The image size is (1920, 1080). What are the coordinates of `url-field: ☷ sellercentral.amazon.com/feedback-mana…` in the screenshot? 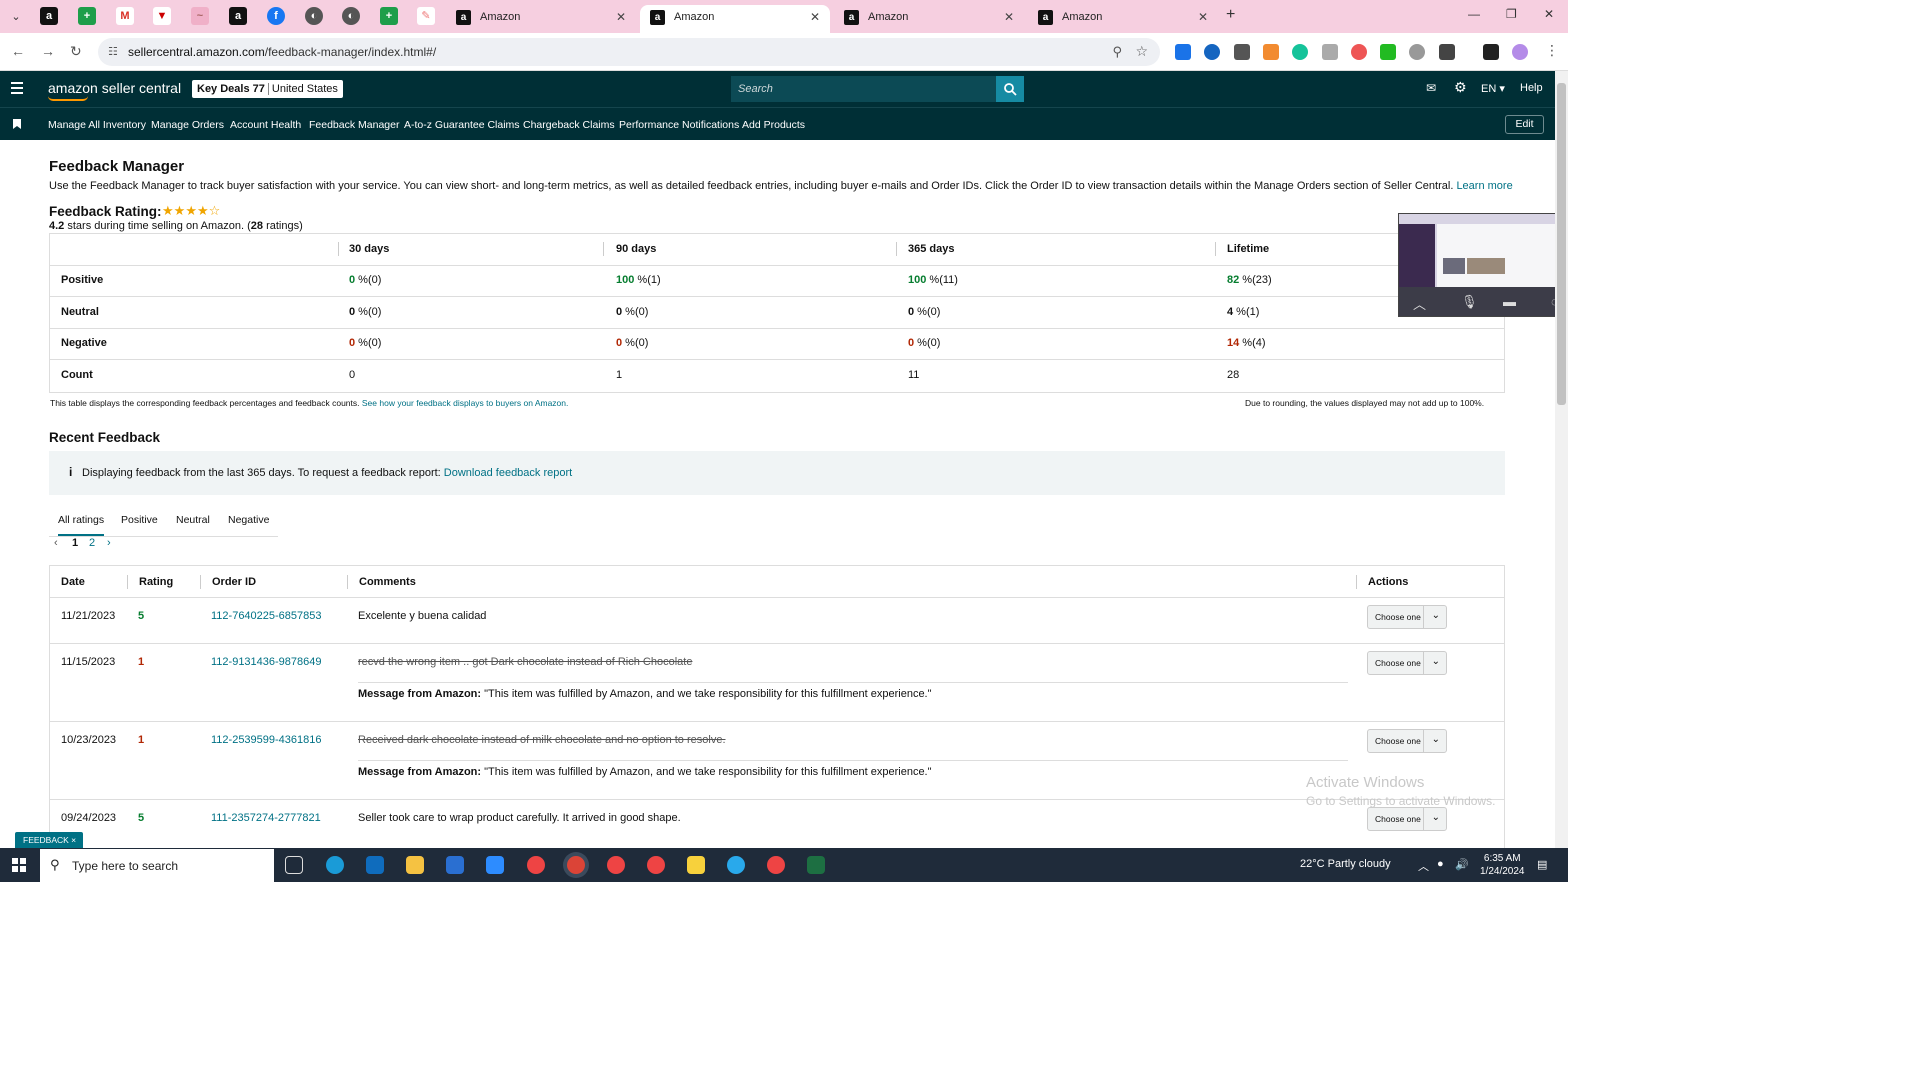 It's located at (629, 52).